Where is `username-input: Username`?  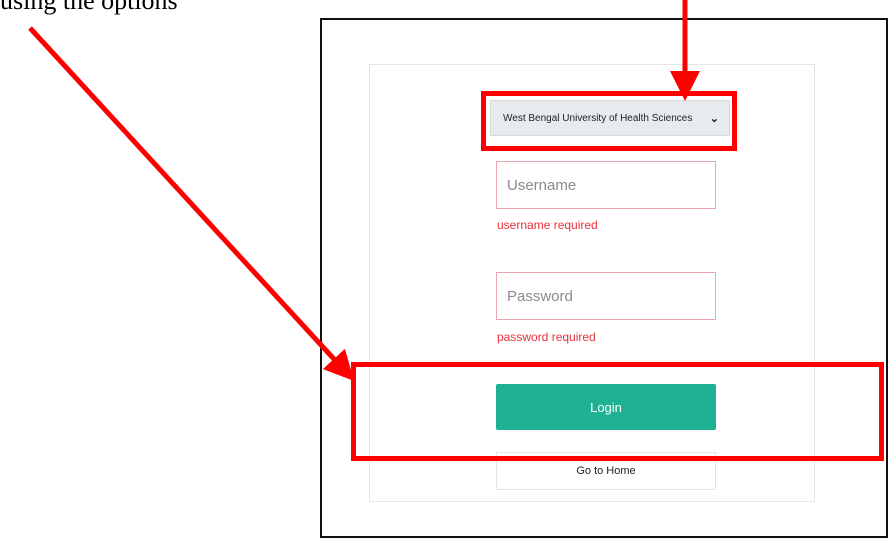
username-input: Username is located at coordinates (606, 185).